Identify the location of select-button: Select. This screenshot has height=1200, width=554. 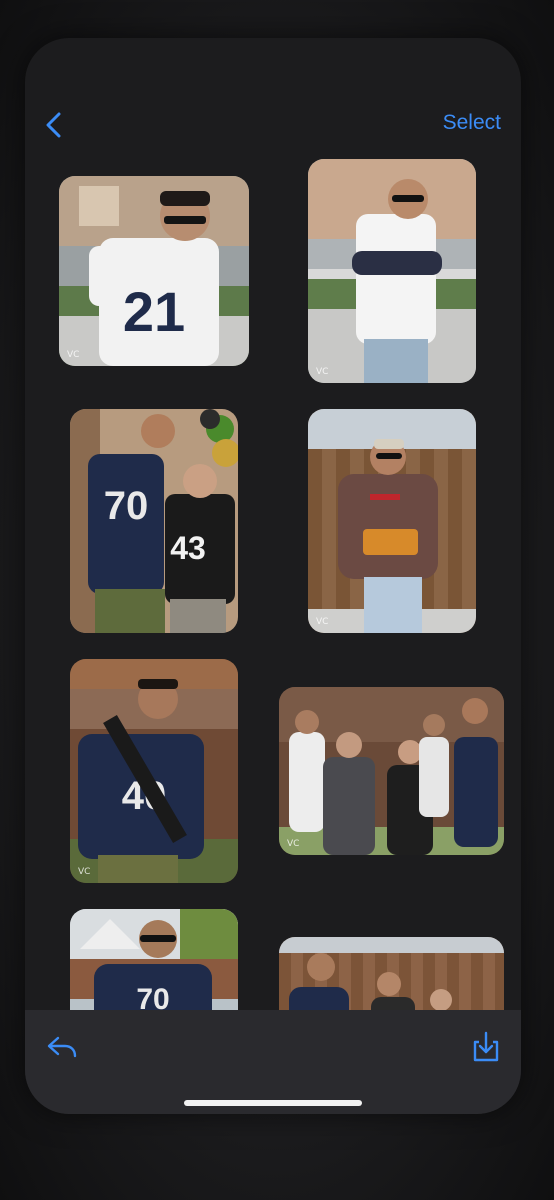
(472, 123).